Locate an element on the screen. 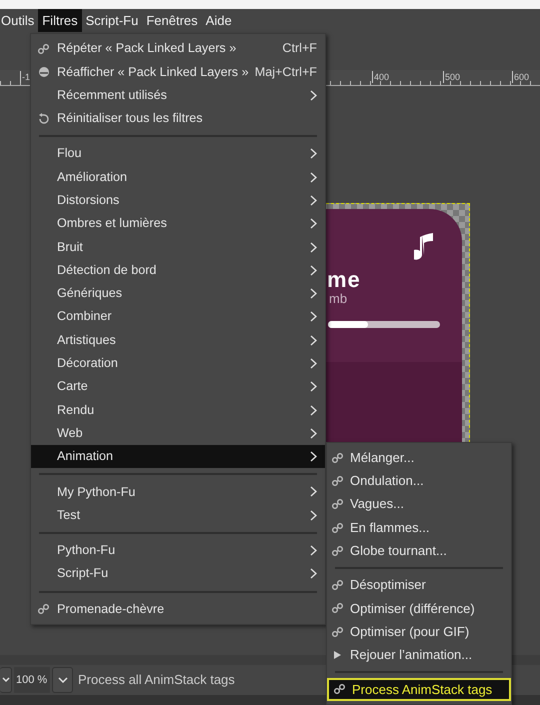  reset-icon is located at coordinates (44, 118).